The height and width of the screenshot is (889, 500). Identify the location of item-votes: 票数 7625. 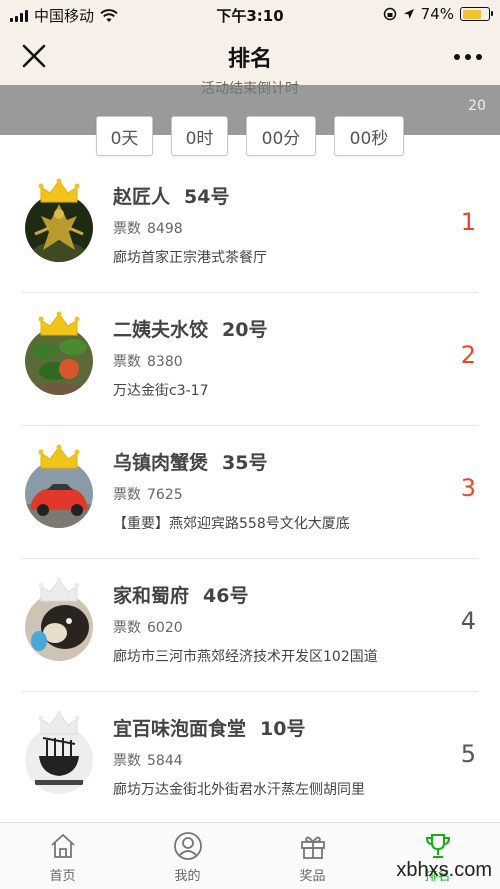
(148, 494).